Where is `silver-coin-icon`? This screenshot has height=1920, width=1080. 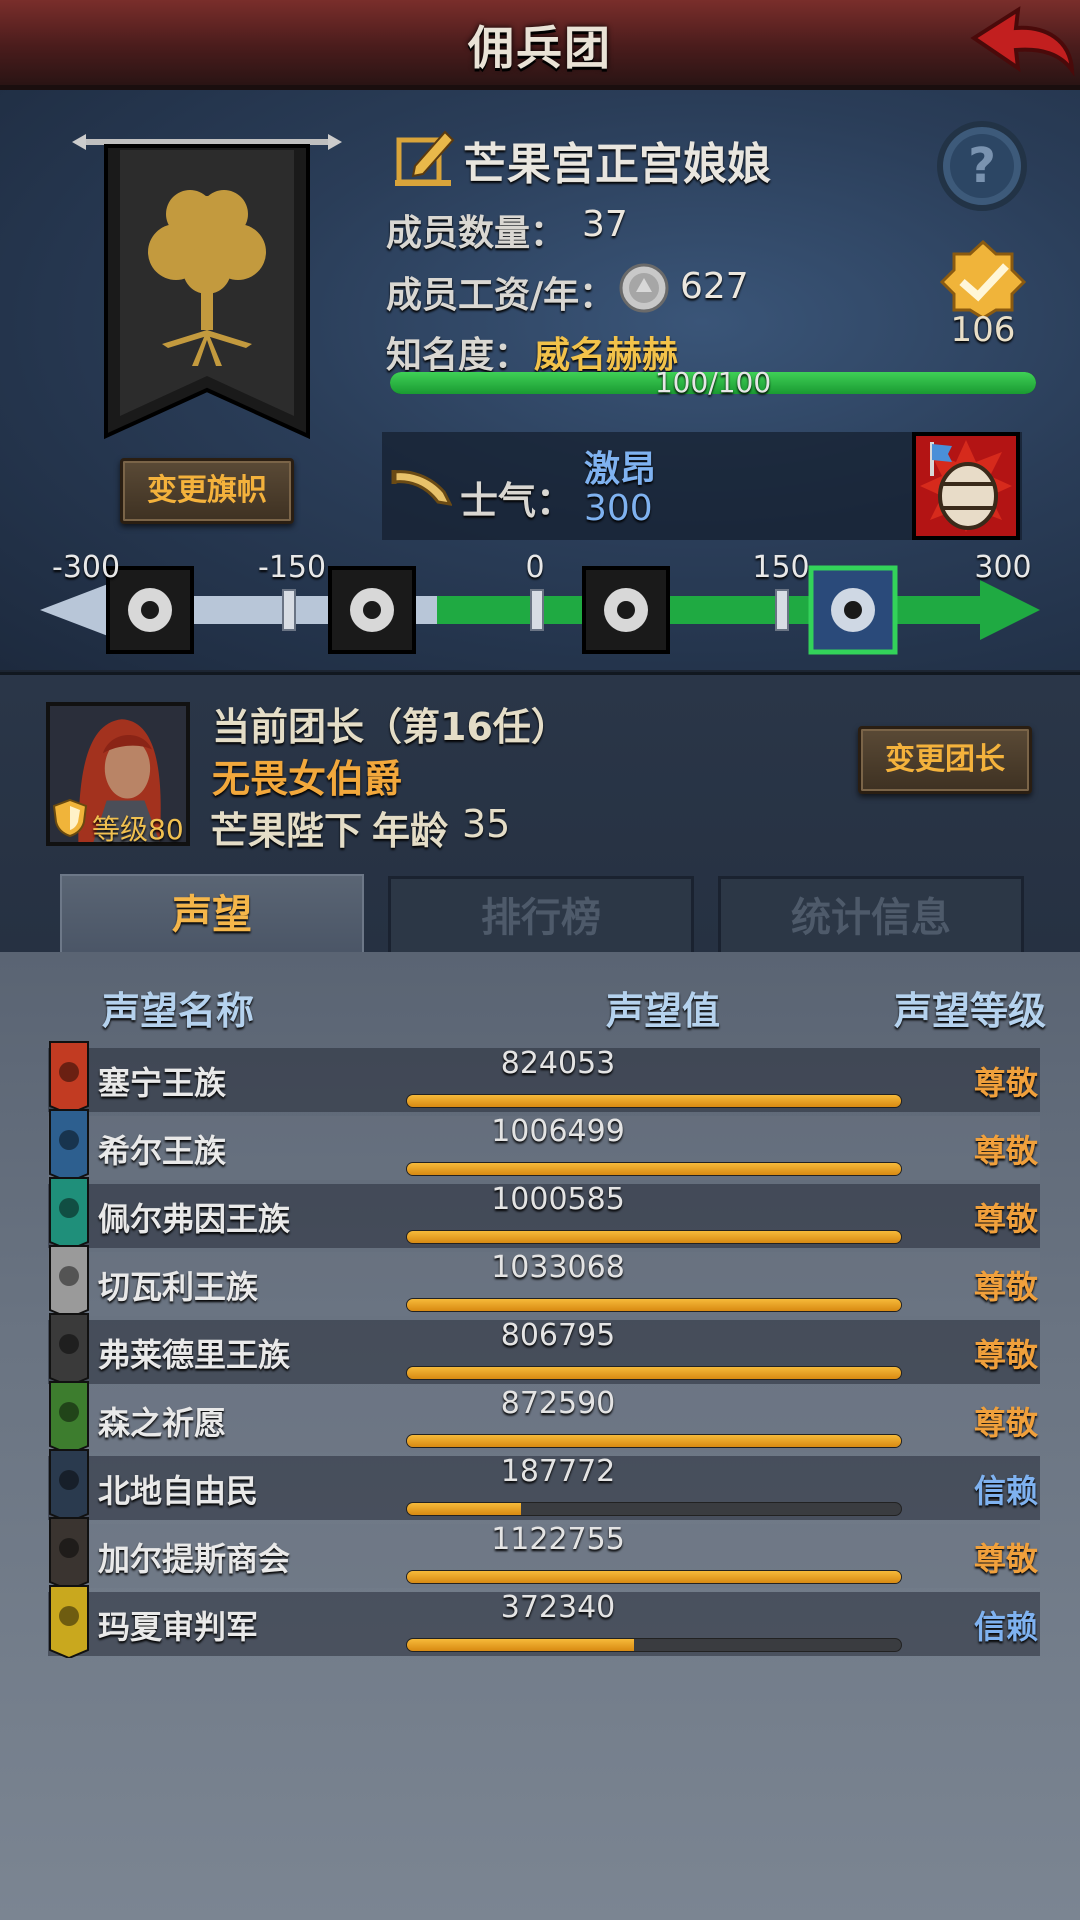
silver-coin-icon is located at coordinates (644, 288).